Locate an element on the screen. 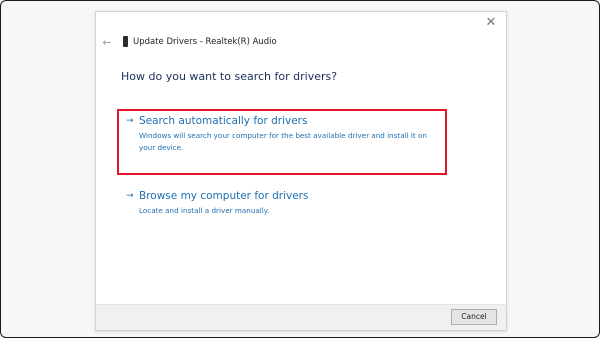  option-title: Browse my computer for drivers is located at coordinates (223, 196).